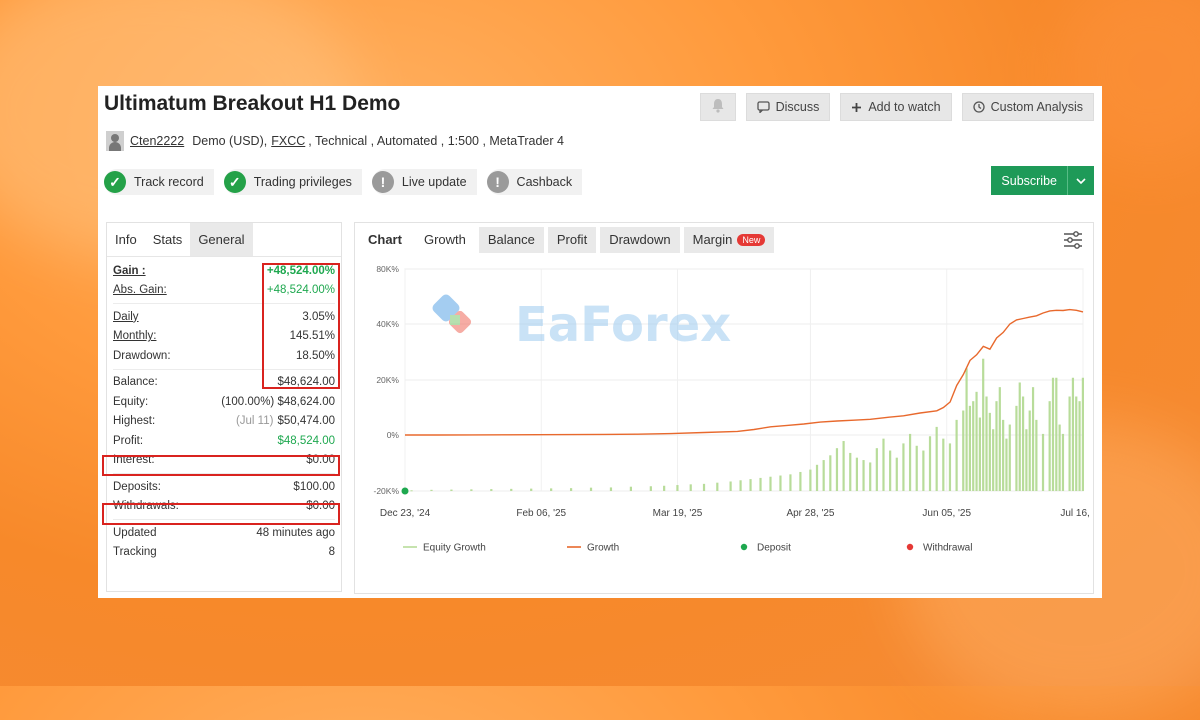 Image resolution: width=1200 pixels, height=720 pixels. Describe the element at coordinates (306, 421) in the screenshot. I see `stat-value: $50,474.00` at that location.